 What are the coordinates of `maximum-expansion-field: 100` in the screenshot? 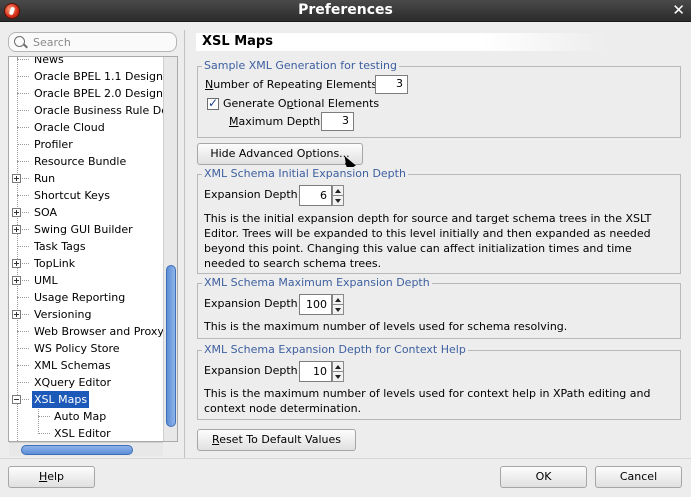 It's located at (315, 304).